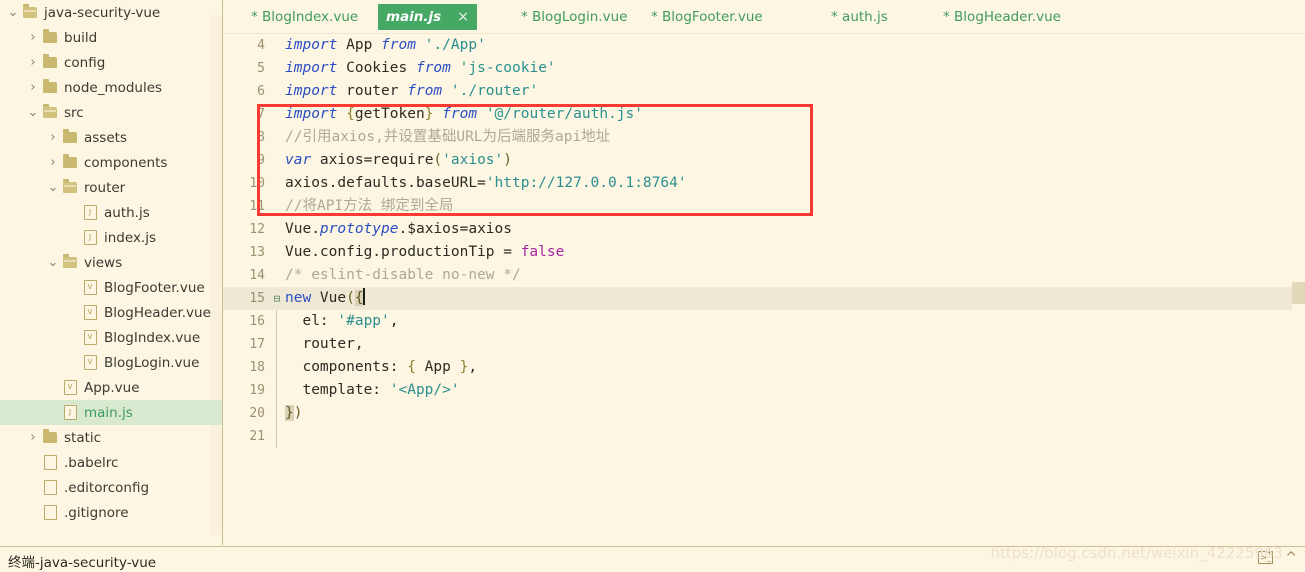 The image size is (1305, 572). Describe the element at coordinates (764, 275) in the screenshot. I see `code-line-14: 14 /* eslint-disable no-new */` at that location.